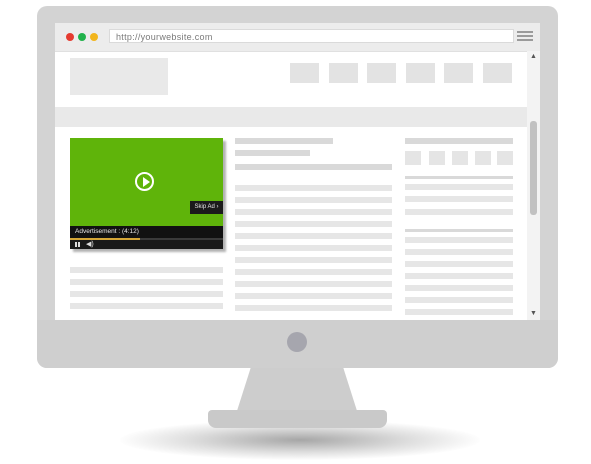 The image size is (591, 464). I want to click on browser-toolbar: http://yourwebsite.com, so click(297, 37).